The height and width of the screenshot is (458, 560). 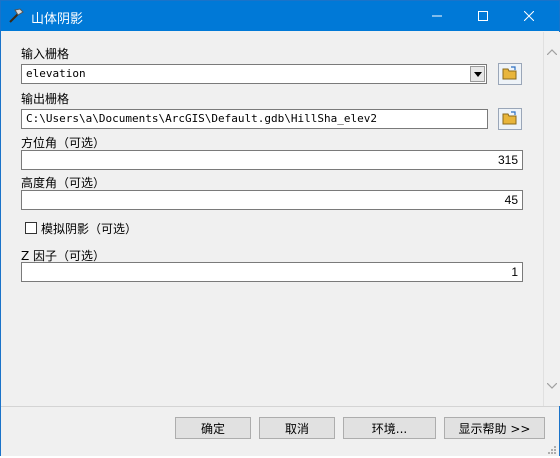 What do you see at coordinates (529, 16) in the screenshot?
I see `close-button` at bounding box center [529, 16].